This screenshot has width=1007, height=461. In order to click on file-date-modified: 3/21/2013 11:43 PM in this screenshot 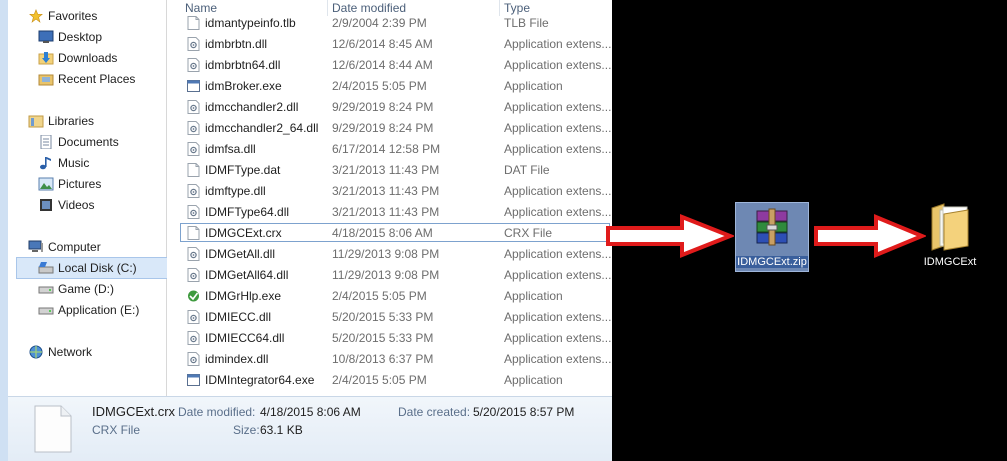, I will do `click(386, 212)`.